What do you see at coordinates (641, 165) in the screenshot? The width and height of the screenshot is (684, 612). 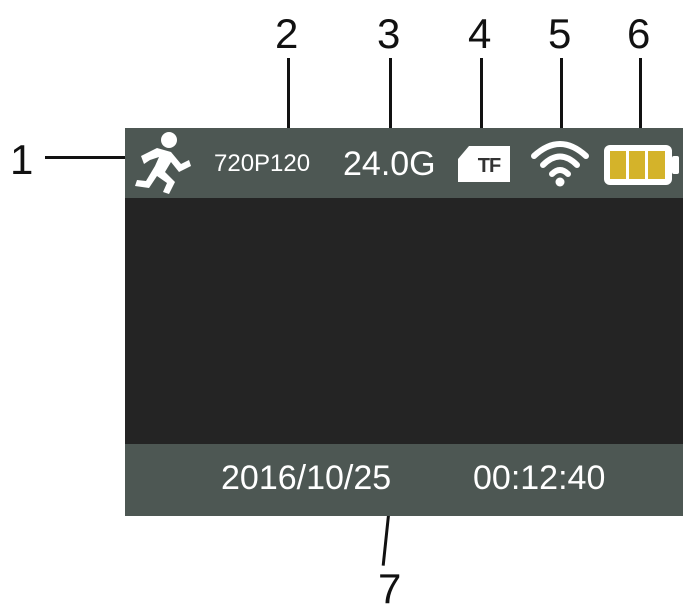 I see `battery-icon` at bounding box center [641, 165].